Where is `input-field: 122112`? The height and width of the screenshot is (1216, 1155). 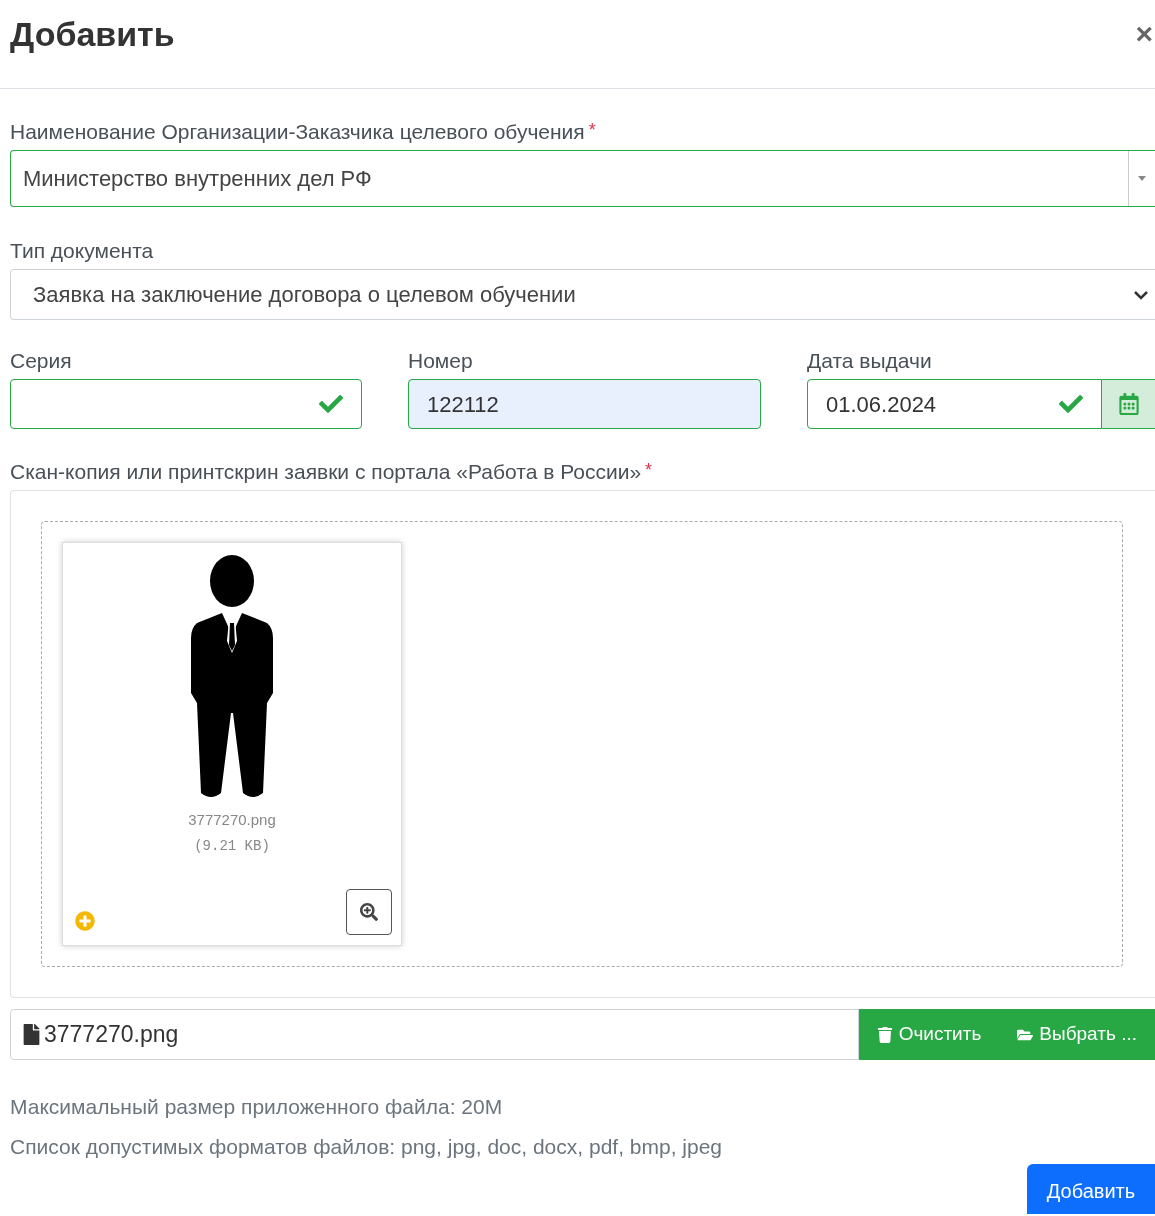 input-field: 122112 is located at coordinates (584, 404).